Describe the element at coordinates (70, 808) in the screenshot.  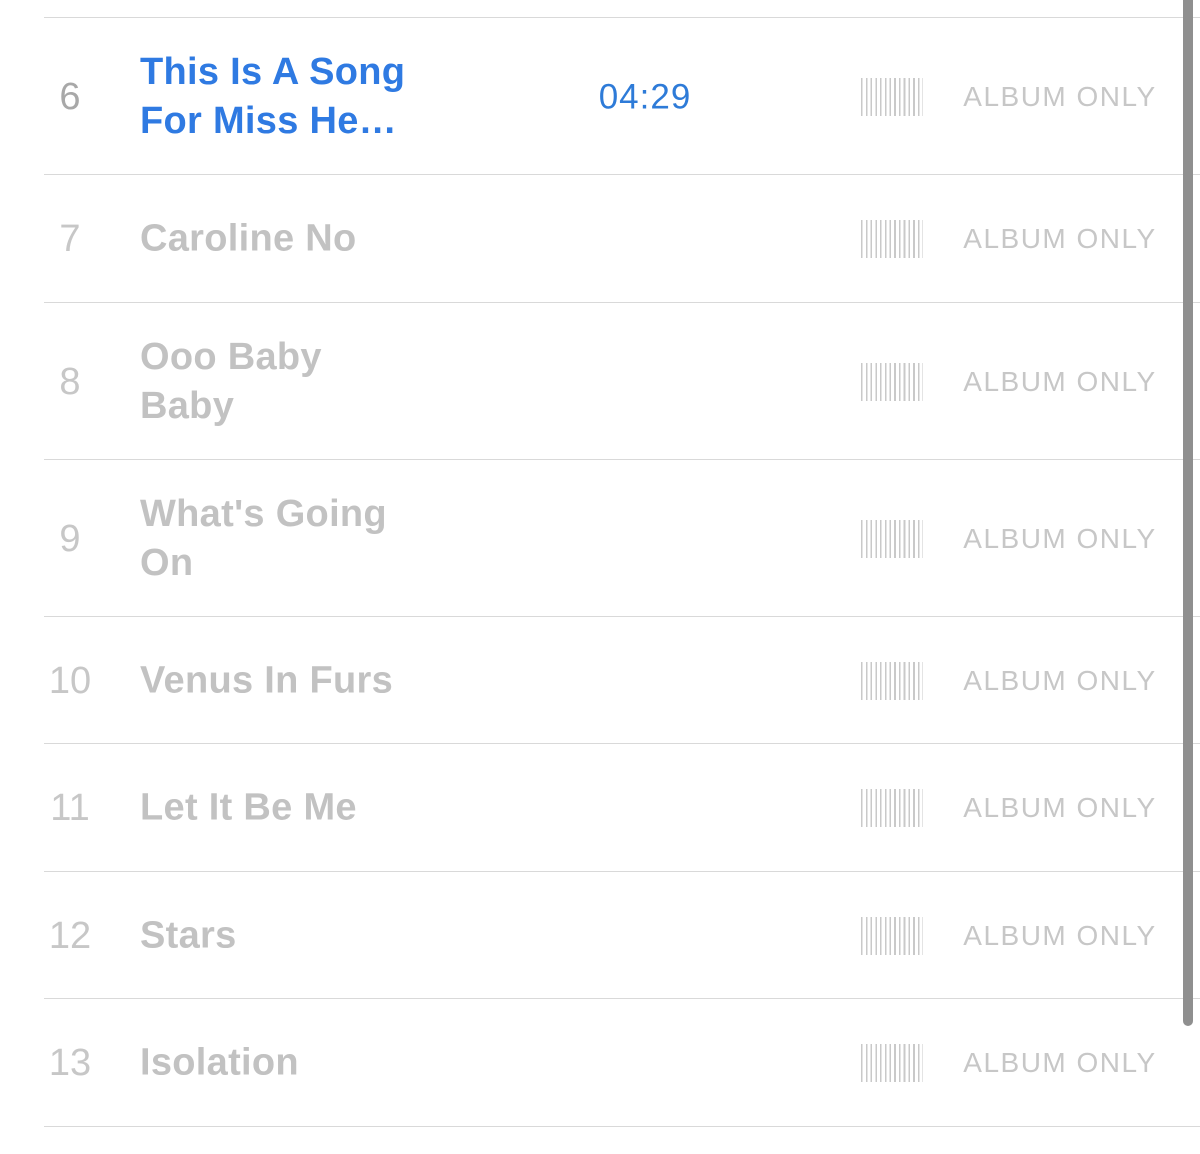
I see `track-number: 11` at that location.